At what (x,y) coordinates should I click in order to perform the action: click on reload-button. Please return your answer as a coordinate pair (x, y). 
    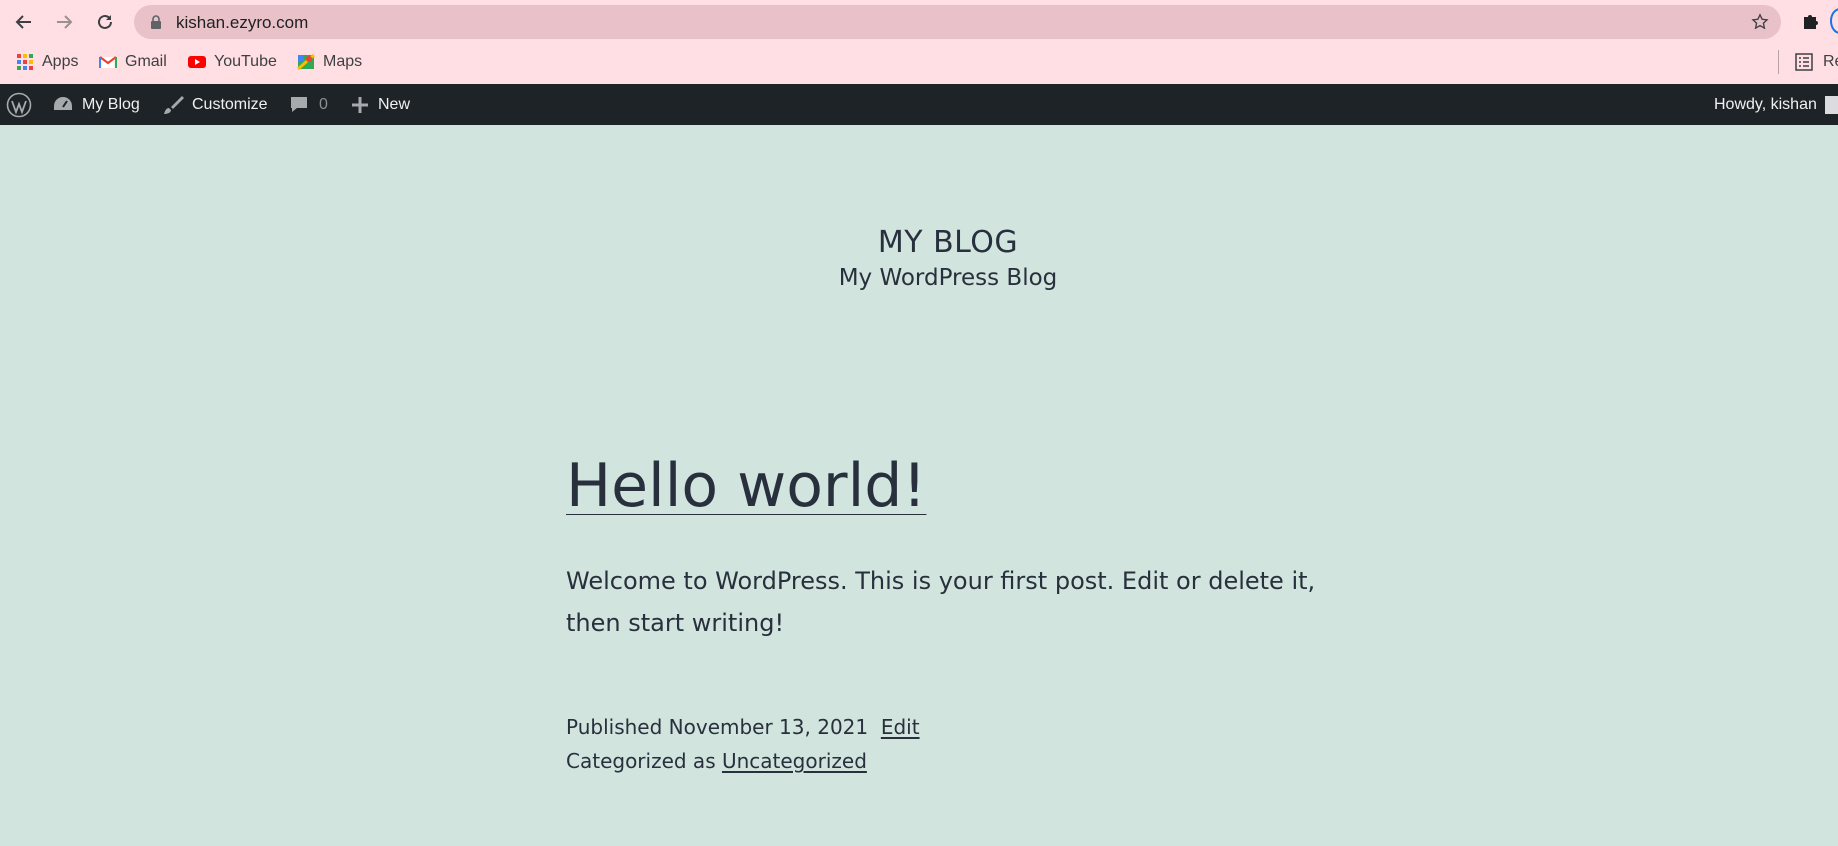
    Looking at the image, I should click on (105, 22).